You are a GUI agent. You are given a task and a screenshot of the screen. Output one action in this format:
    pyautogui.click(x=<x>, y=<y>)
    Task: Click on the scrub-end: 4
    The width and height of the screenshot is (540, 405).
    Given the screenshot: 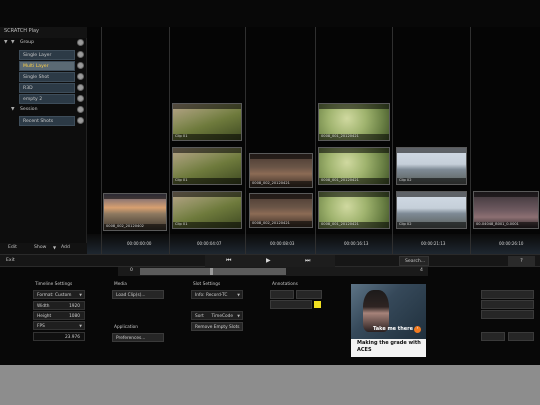 What is the action you would take?
    pyautogui.click(x=421, y=270)
    